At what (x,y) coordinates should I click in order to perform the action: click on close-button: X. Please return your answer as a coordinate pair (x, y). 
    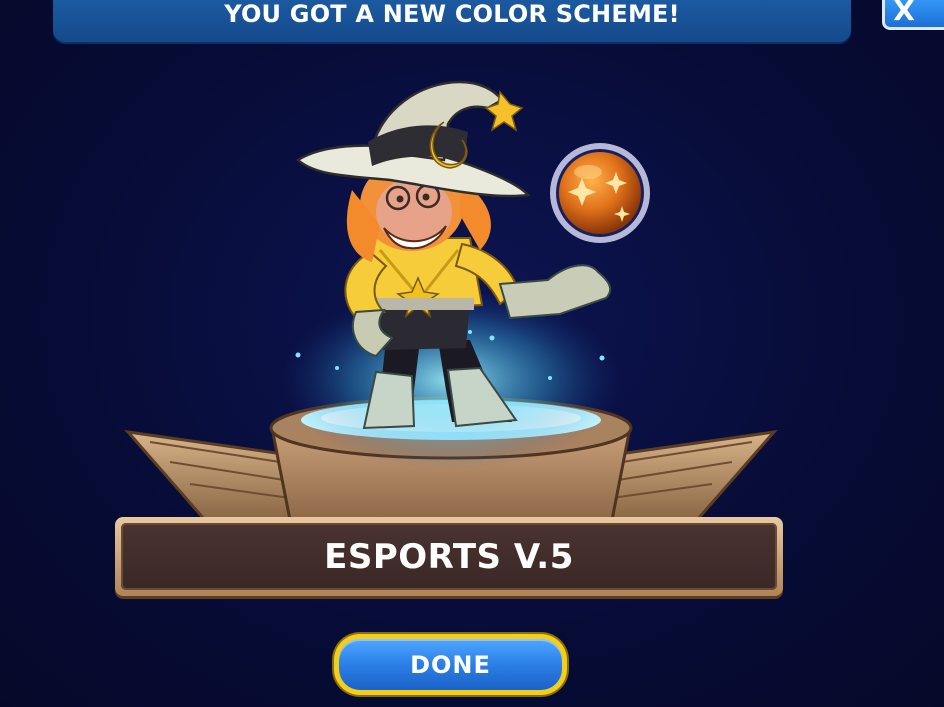
    Looking at the image, I should click on (913, 15).